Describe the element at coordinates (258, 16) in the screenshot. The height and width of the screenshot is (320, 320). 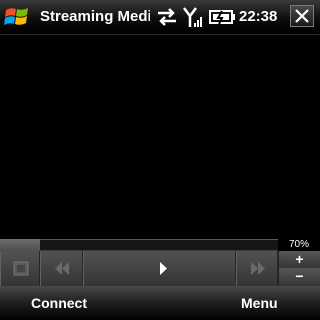
I see `clock: 22:38` at that location.